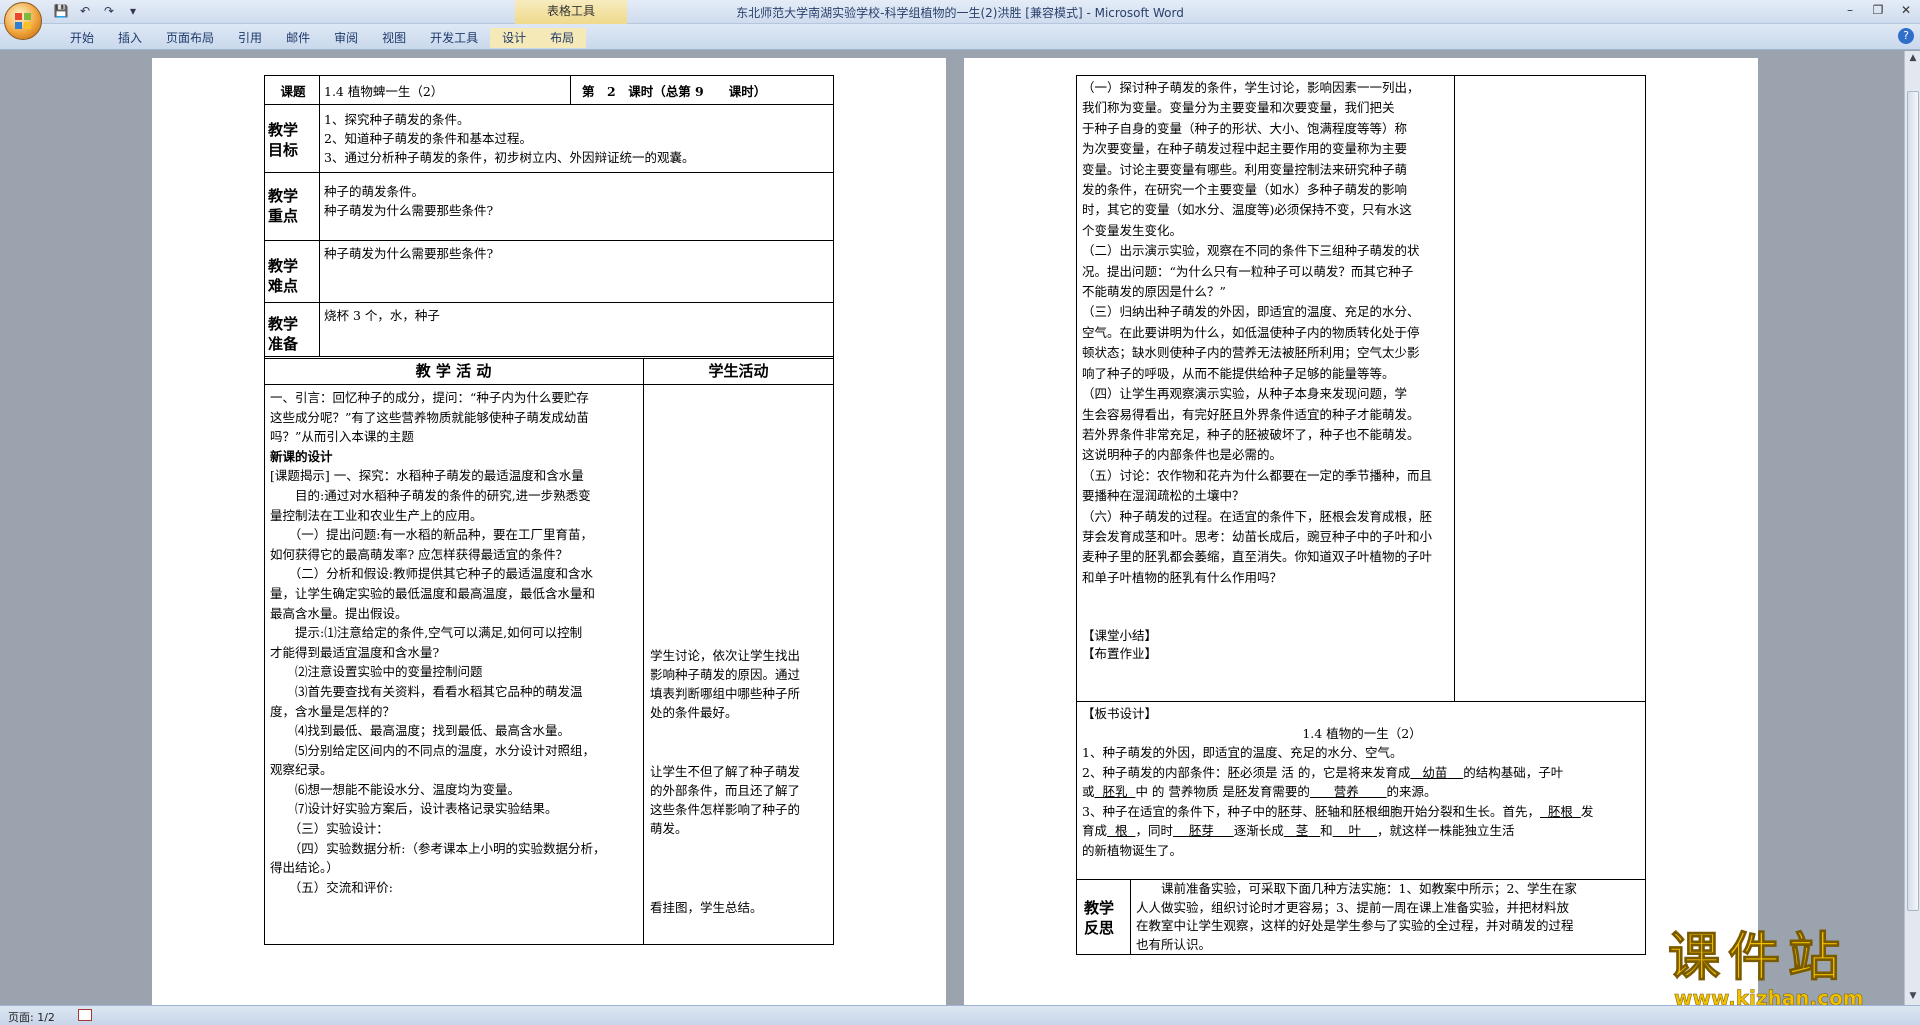 This screenshot has height=1025, width=1920. I want to click on reflection-line: 课前准备实验，可采取下面几种方法实施：1、如教案中所示；2、学生在家, so click(1356, 888).